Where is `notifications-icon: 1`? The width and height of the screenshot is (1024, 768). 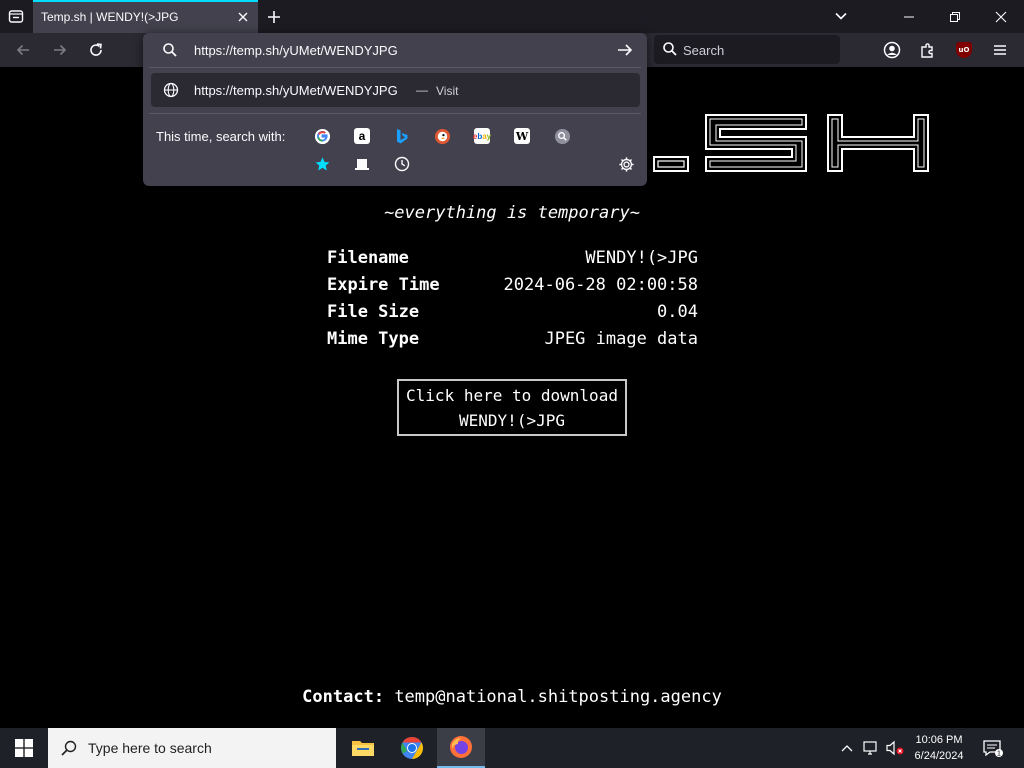
notifications-icon: 1 is located at coordinates (993, 748).